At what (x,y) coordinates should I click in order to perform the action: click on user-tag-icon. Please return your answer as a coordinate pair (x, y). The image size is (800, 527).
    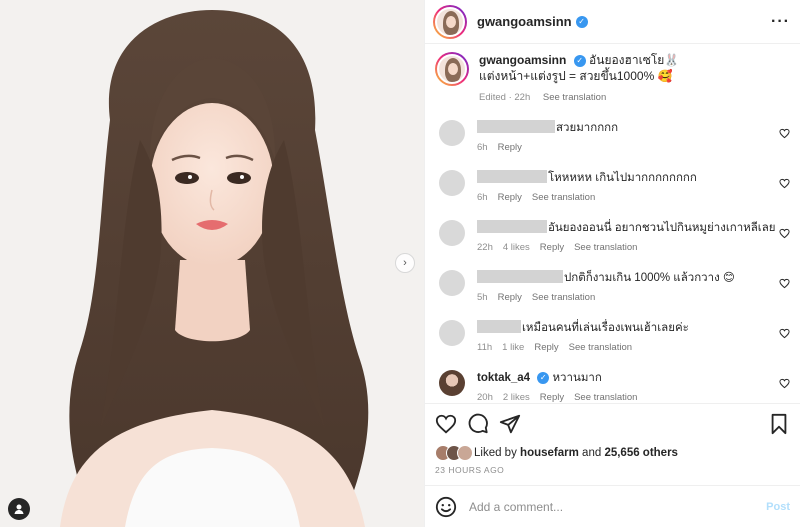
    Looking at the image, I should click on (19, 509).